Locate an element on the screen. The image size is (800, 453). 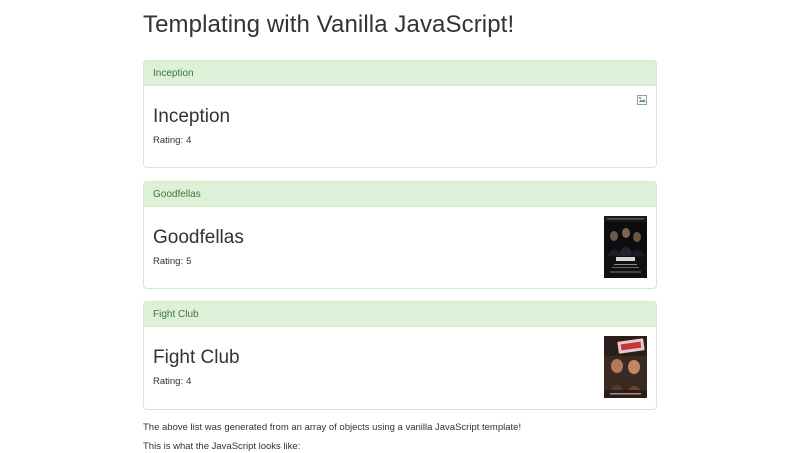
fight-club-poster-image is located at coordinates (625, 367).